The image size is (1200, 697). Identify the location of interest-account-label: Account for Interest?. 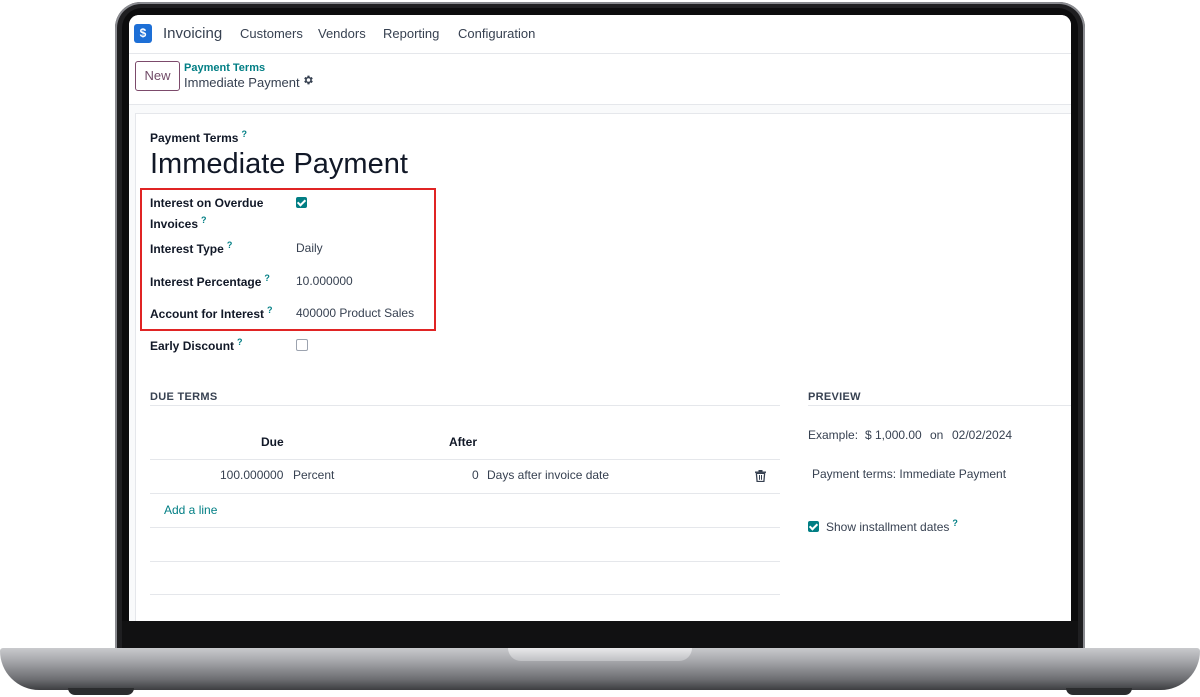
(211, 313).